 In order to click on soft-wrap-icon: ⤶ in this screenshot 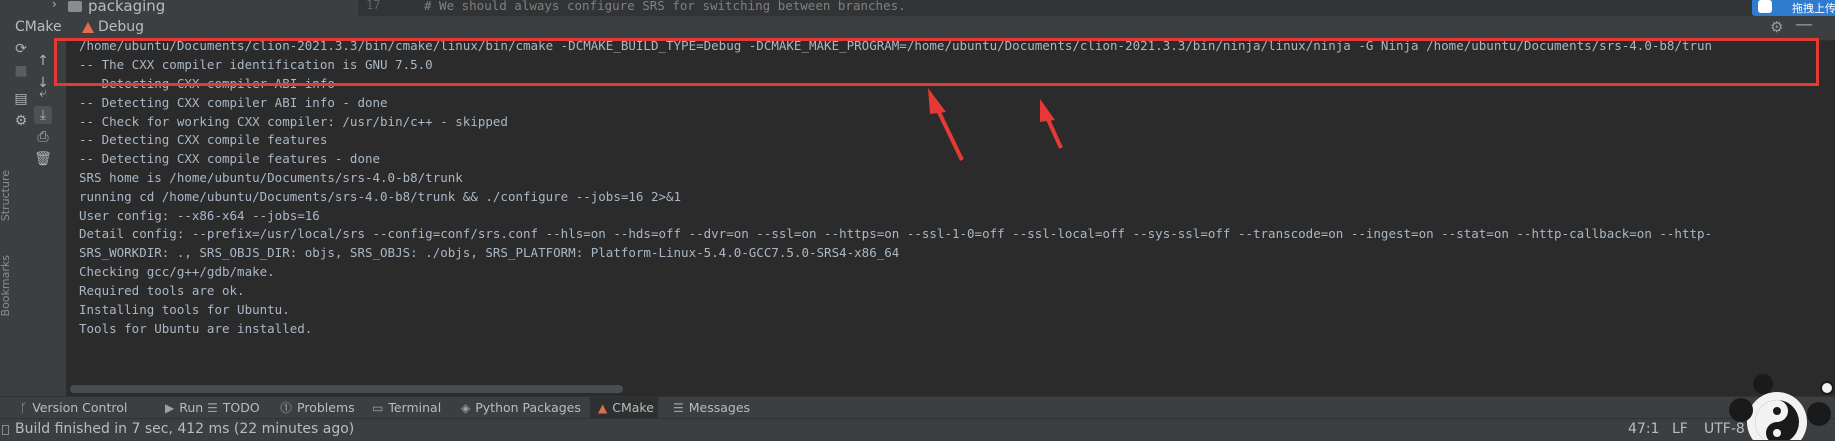, I will do `click(43, 93)`.